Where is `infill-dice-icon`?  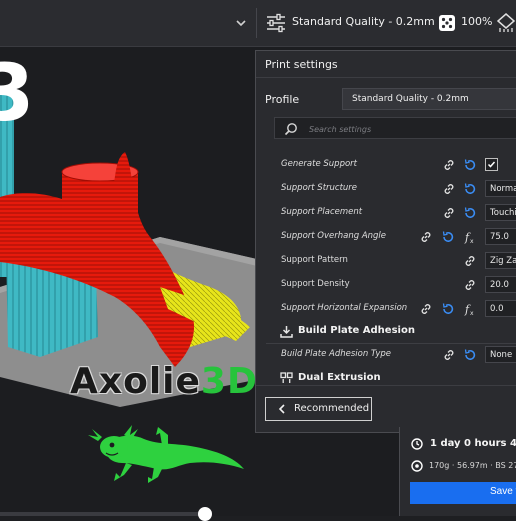 infill-dice-icon is located at coordinates (447, 23).